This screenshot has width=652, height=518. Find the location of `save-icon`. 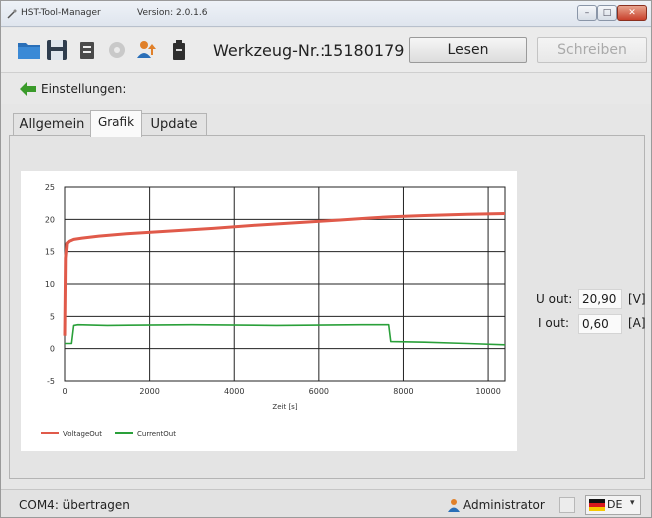

save-icon is located at coordinates (57, 50).